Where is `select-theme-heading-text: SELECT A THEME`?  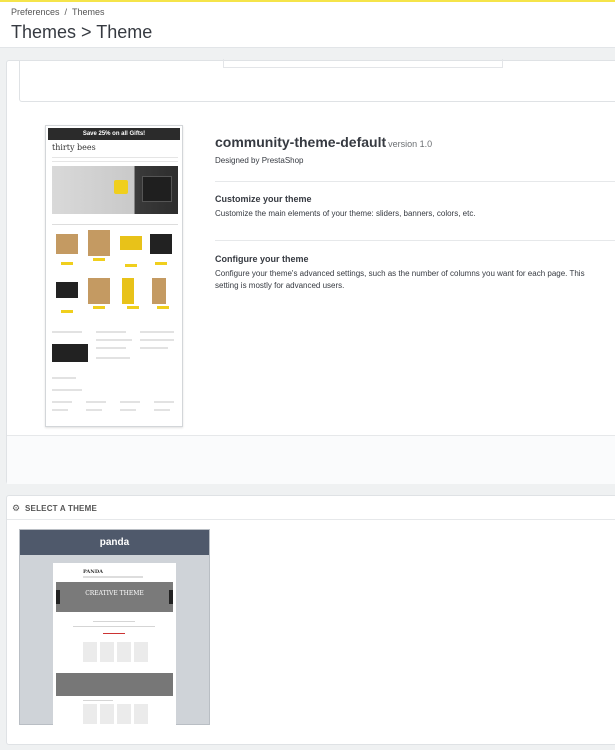 select-theme-heading-text: SELECT A THEME is located at coordinates (61, 508).